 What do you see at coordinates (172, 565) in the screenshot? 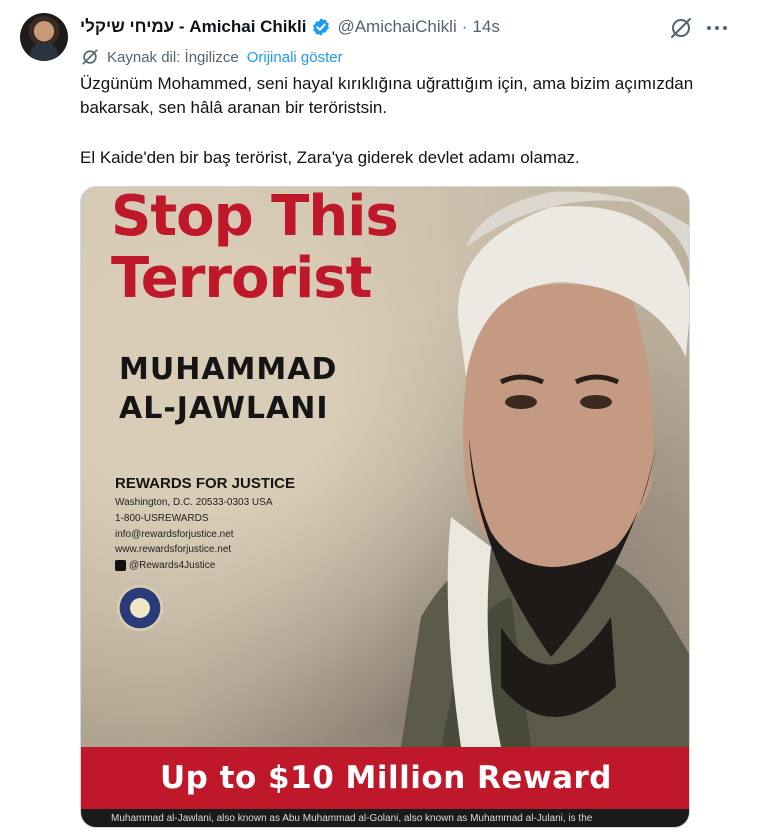
I see `poster-rfj-twitter: @Rewards4Justice` at bounding box center [172, 565].